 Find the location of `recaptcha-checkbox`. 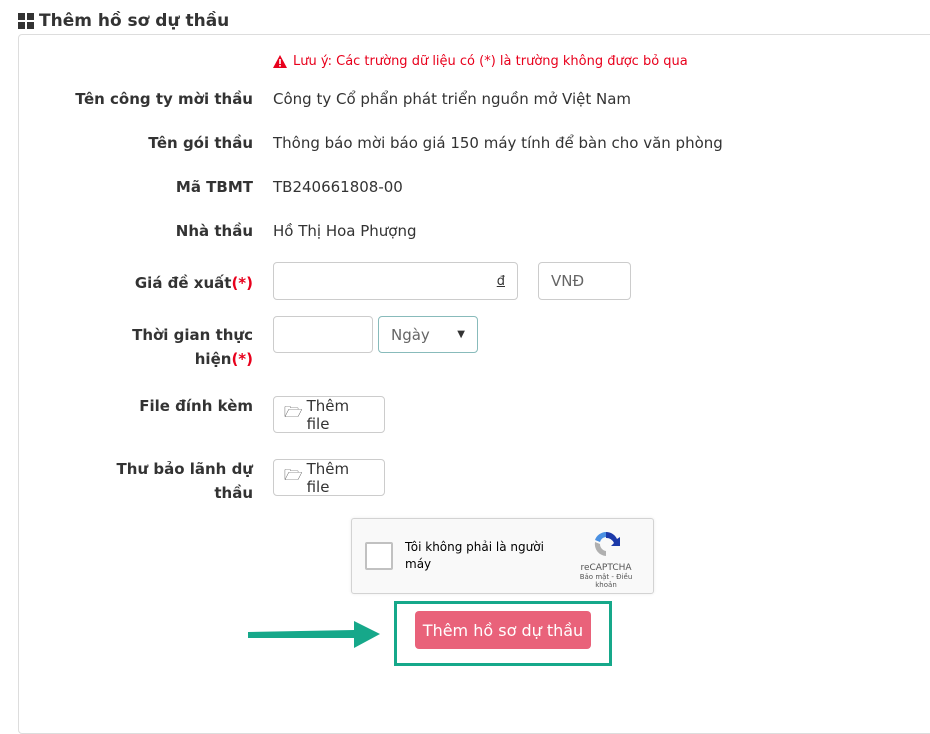

recaptcha-checkbox is located at coordinates (379, 556).